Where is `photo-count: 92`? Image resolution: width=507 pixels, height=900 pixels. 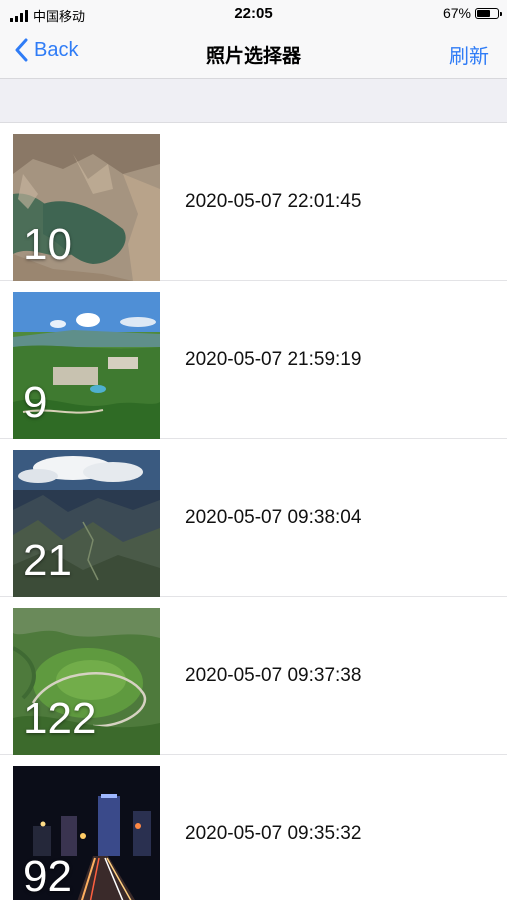 photo-count: 92 is located at coordinates (47, 876).